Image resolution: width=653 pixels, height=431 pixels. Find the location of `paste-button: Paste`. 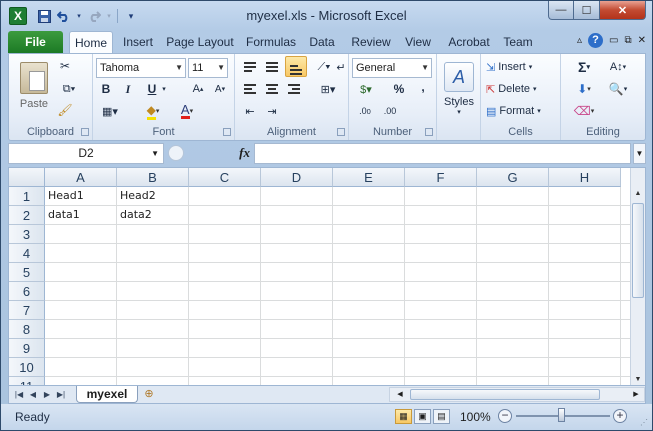

paste-button: Paste is located at coordinates (34, 86).